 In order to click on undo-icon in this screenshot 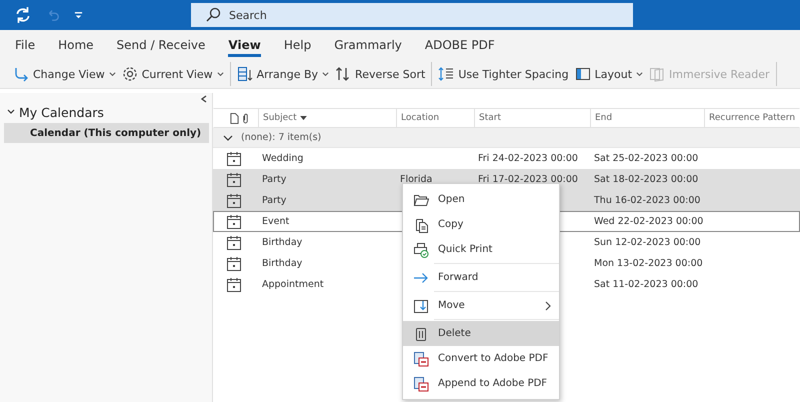, I will do `click(53, 15)`.